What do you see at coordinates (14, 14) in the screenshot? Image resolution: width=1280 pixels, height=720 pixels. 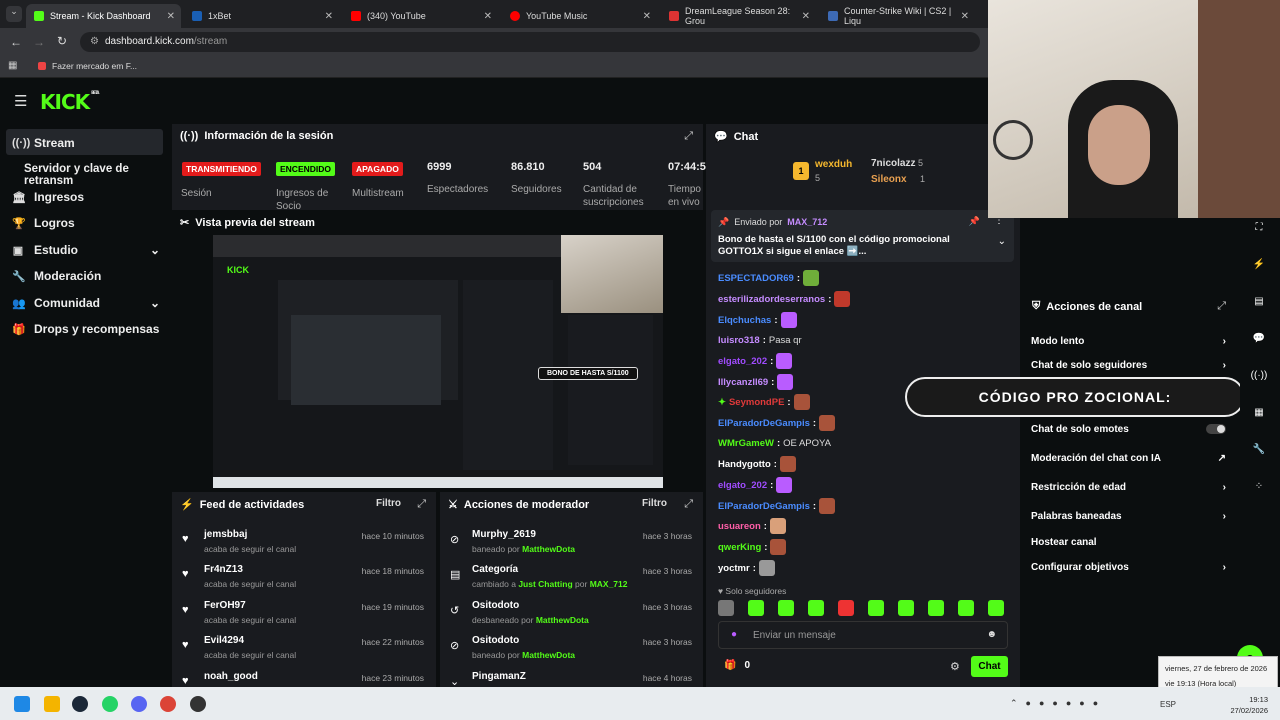 I see `tab-list-button: ⌄` at bounding box center [14, 14].